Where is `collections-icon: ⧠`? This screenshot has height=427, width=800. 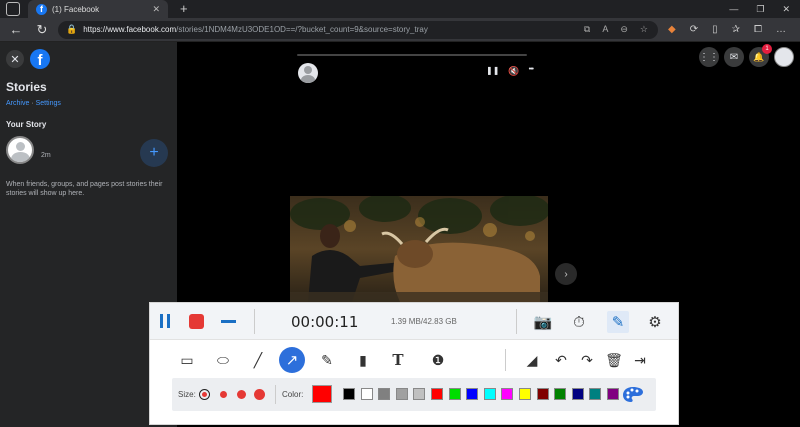
collections-icon: ⧠ is located at coordinates (758, 29).